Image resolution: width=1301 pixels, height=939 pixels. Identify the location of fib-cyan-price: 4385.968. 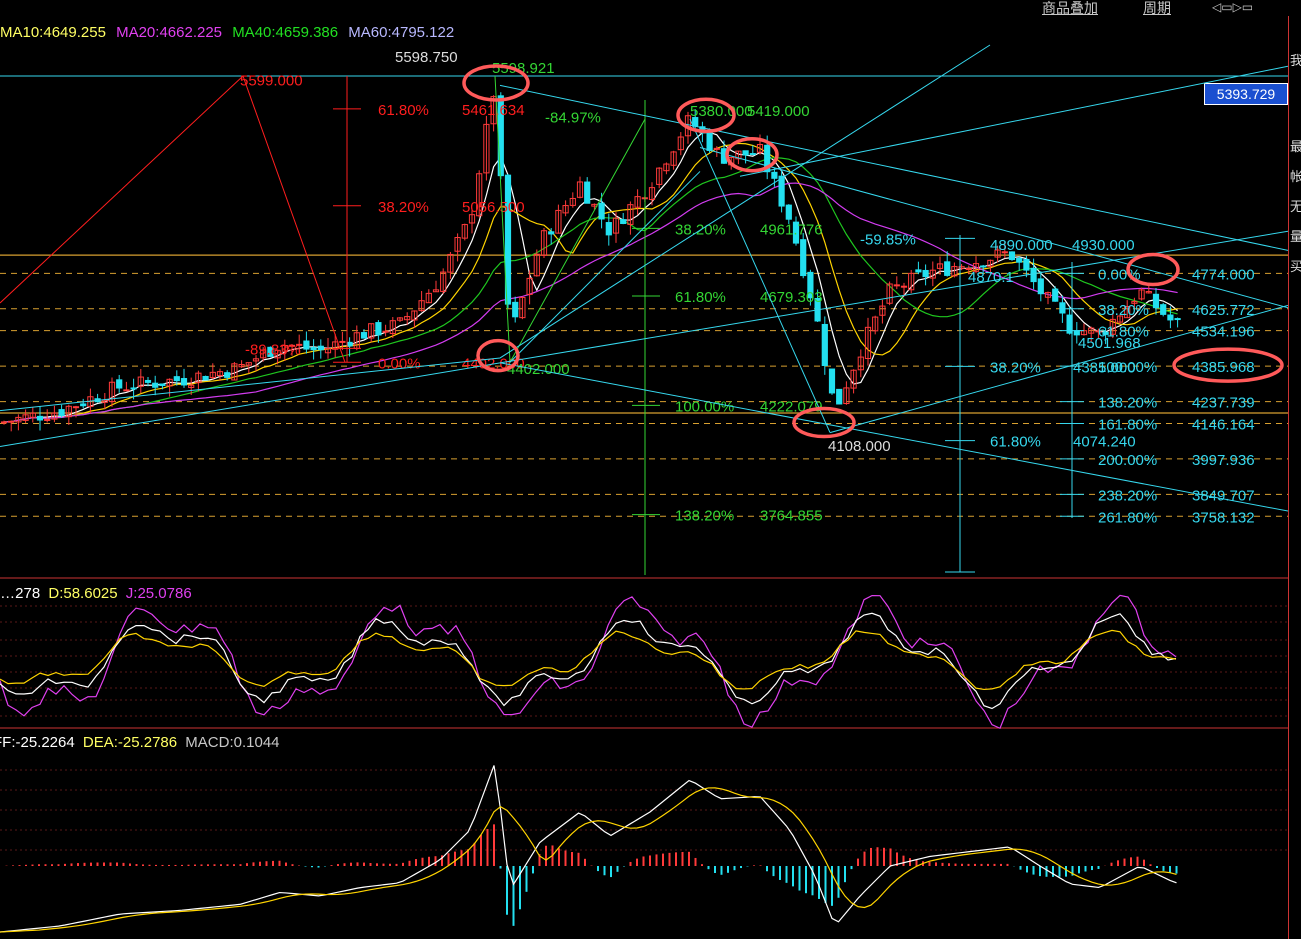
(1223, 367).